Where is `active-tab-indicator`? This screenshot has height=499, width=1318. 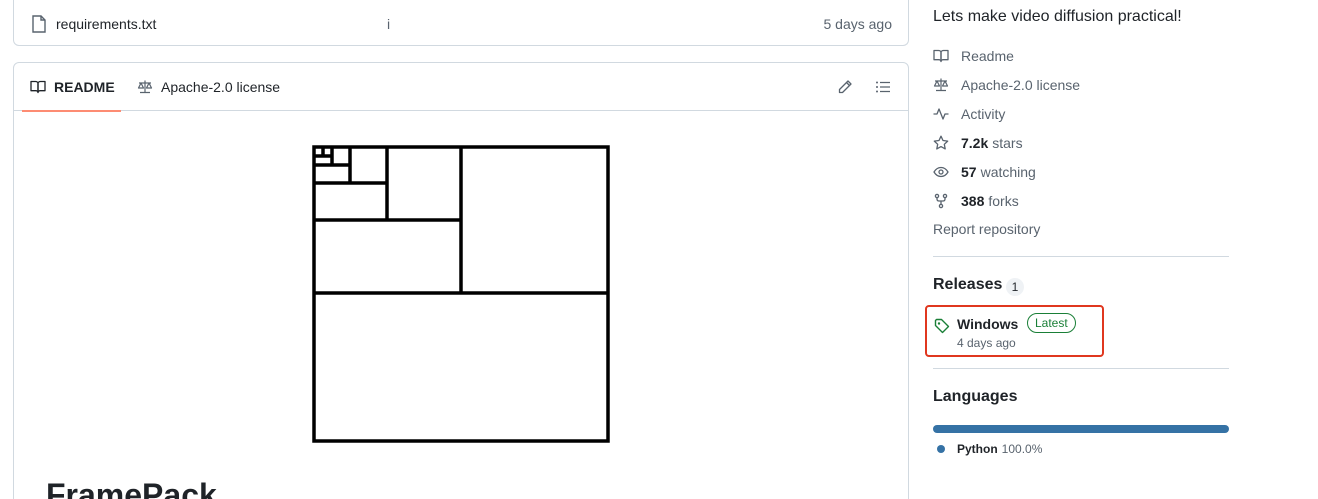
active-tab-indicator is located at coordinates (71, 111).